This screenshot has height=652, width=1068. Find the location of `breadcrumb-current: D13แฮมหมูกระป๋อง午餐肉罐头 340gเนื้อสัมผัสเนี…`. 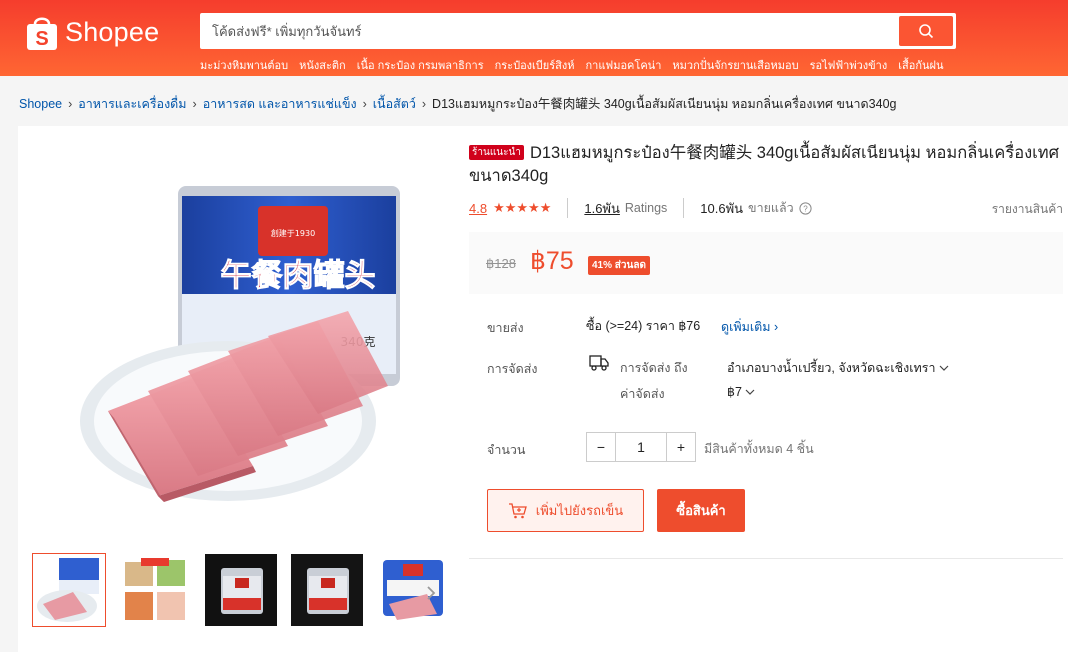

breadcrumb-current: D13แฮมหมูกระป๋อง午餐肉罐头 340gเนื้อสัมผัสเนี… is located at coordinates (664, 104).